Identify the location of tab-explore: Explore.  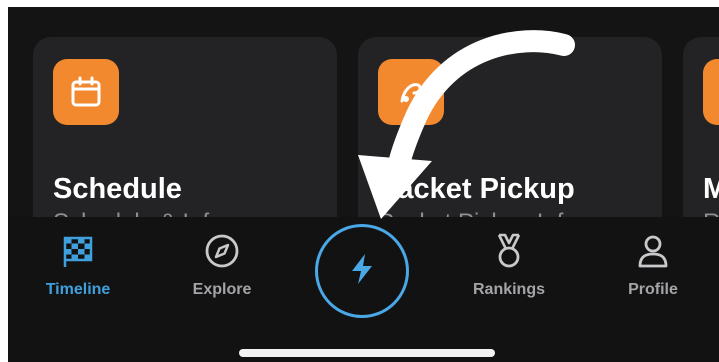
(222, 271).